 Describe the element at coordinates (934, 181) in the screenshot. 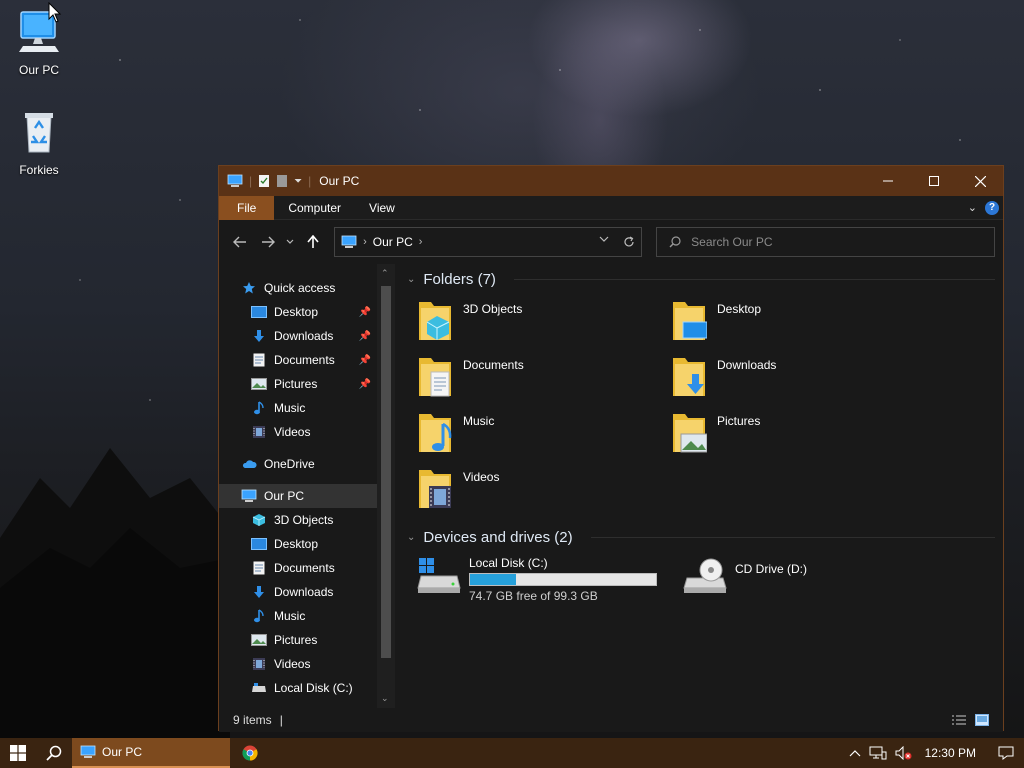

I see `maximize-button` at that location.